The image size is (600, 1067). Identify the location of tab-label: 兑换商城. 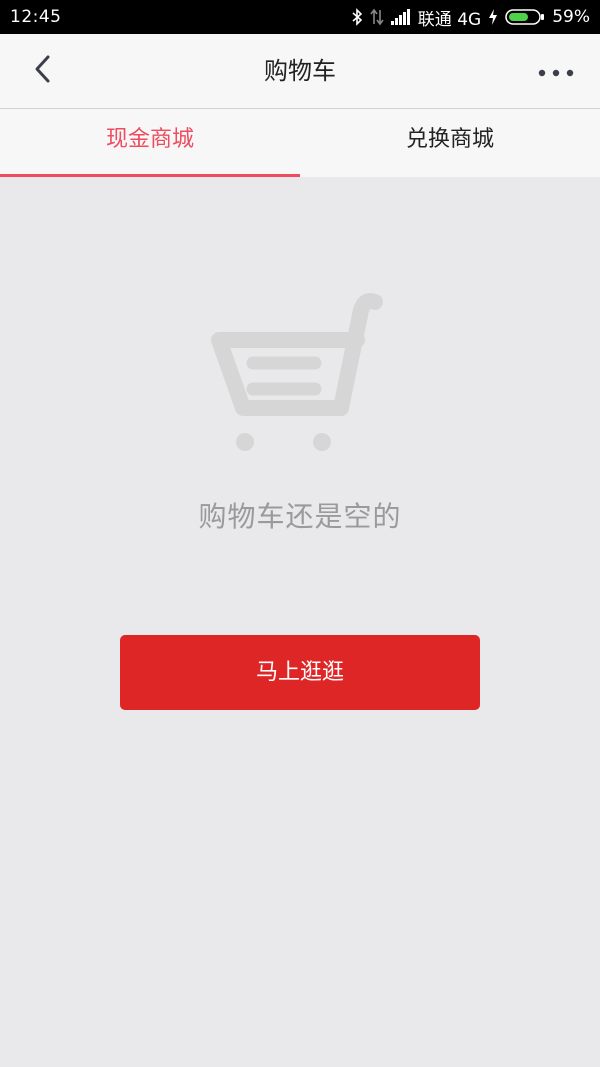
(449, 139).